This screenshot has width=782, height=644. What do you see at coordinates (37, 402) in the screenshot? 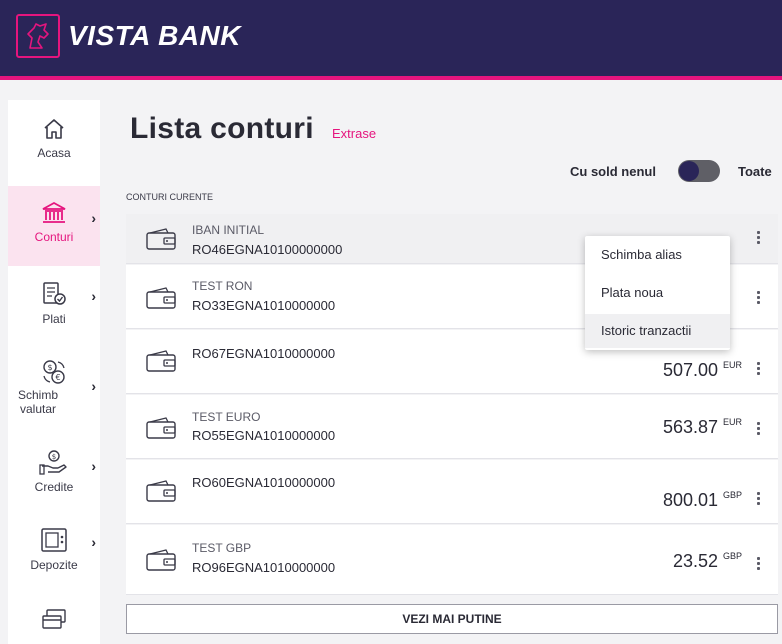
I see `sidebar-item-label: Schimb valutar` at bounding box center [37, 402].